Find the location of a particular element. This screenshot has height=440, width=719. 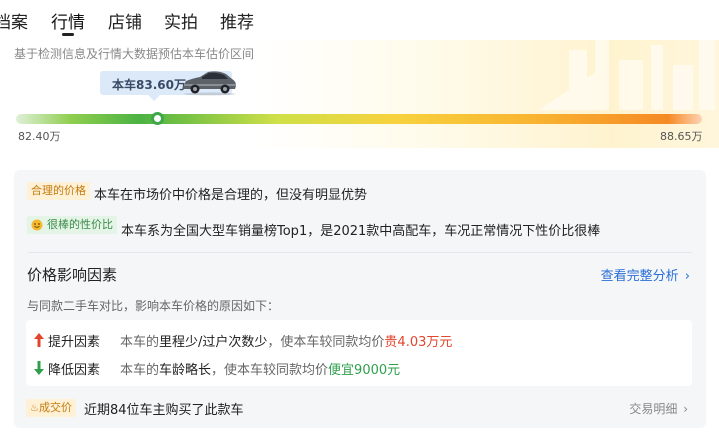

transaction-details-link: 交易明细 › is located at coordinates (658, 408).